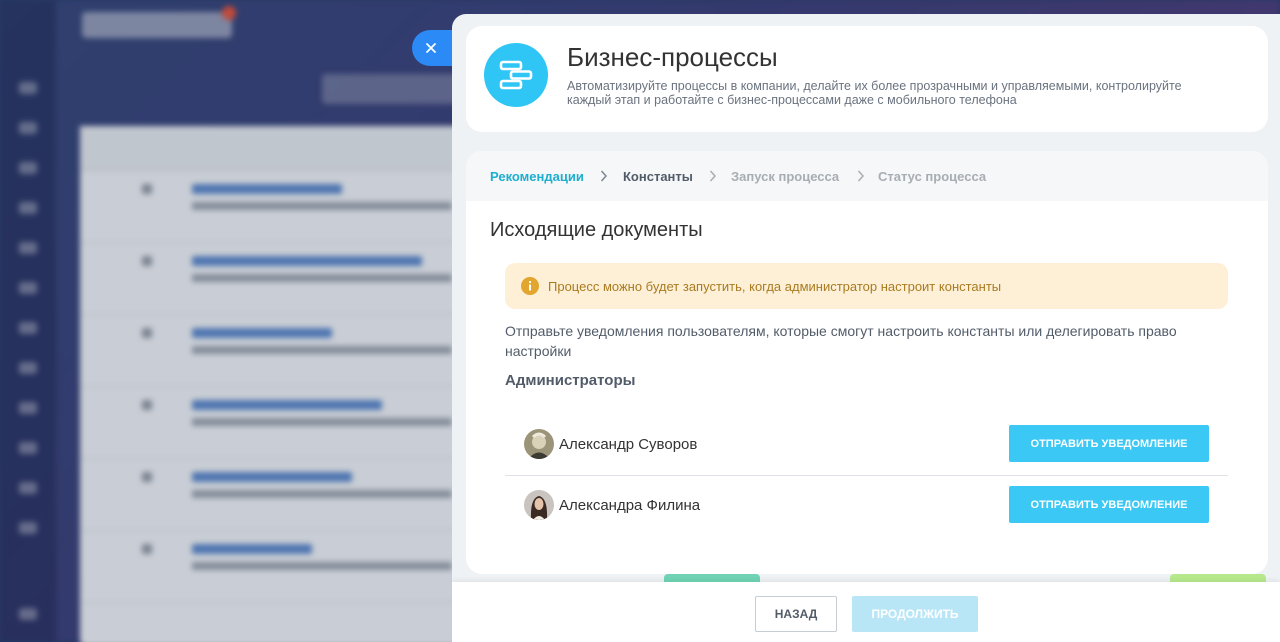  I want to click on footer-bar: НАЗАД ПРОДОЛЖИТЬ, so click(866, 612).